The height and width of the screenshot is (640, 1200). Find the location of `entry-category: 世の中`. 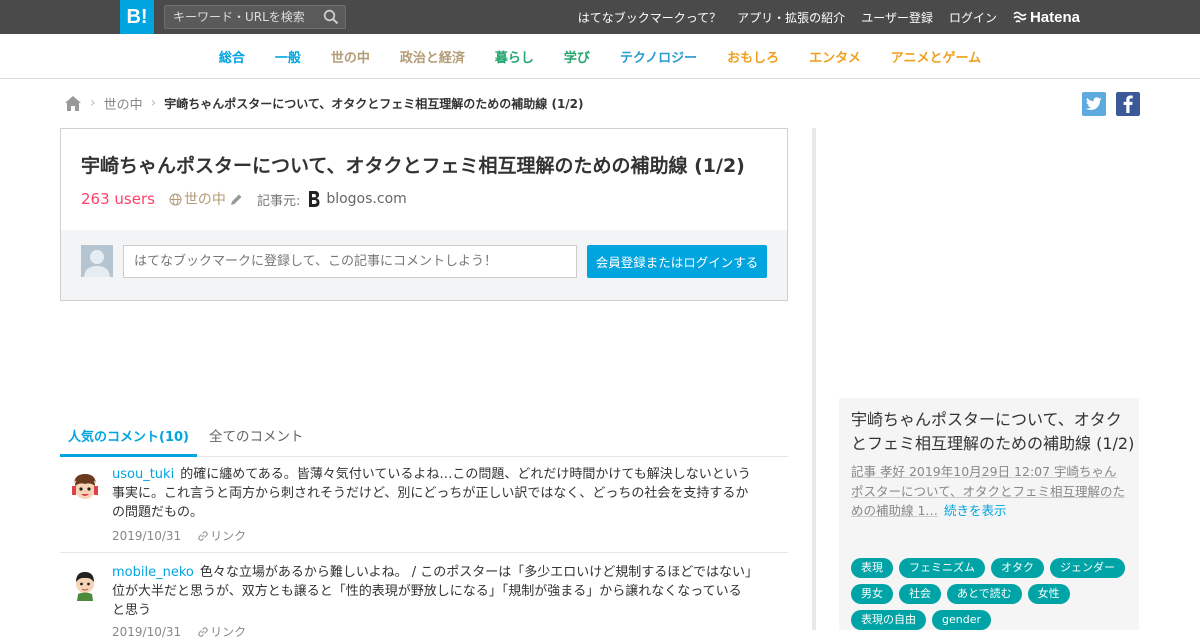

entry-category: 世の中 is located at coordinates (197, 199).